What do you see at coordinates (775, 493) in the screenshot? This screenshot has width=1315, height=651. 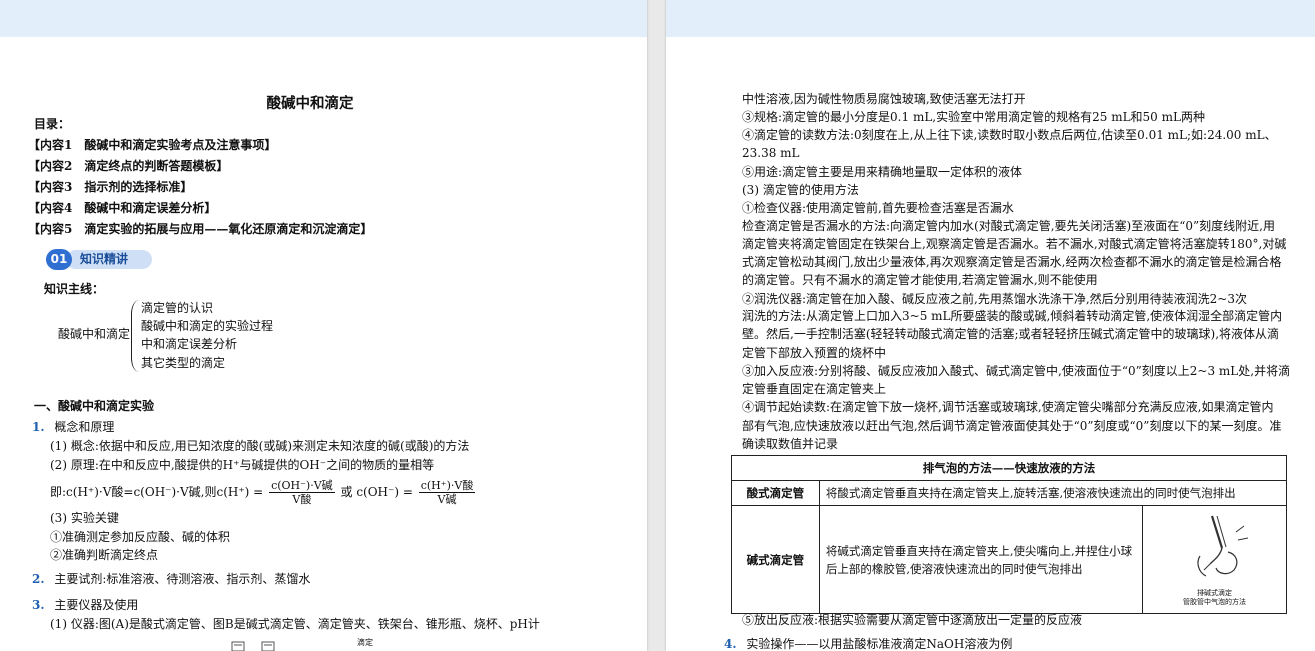 I see `table-row-label: 酸式滴定管` at bounding box center [775, 493].